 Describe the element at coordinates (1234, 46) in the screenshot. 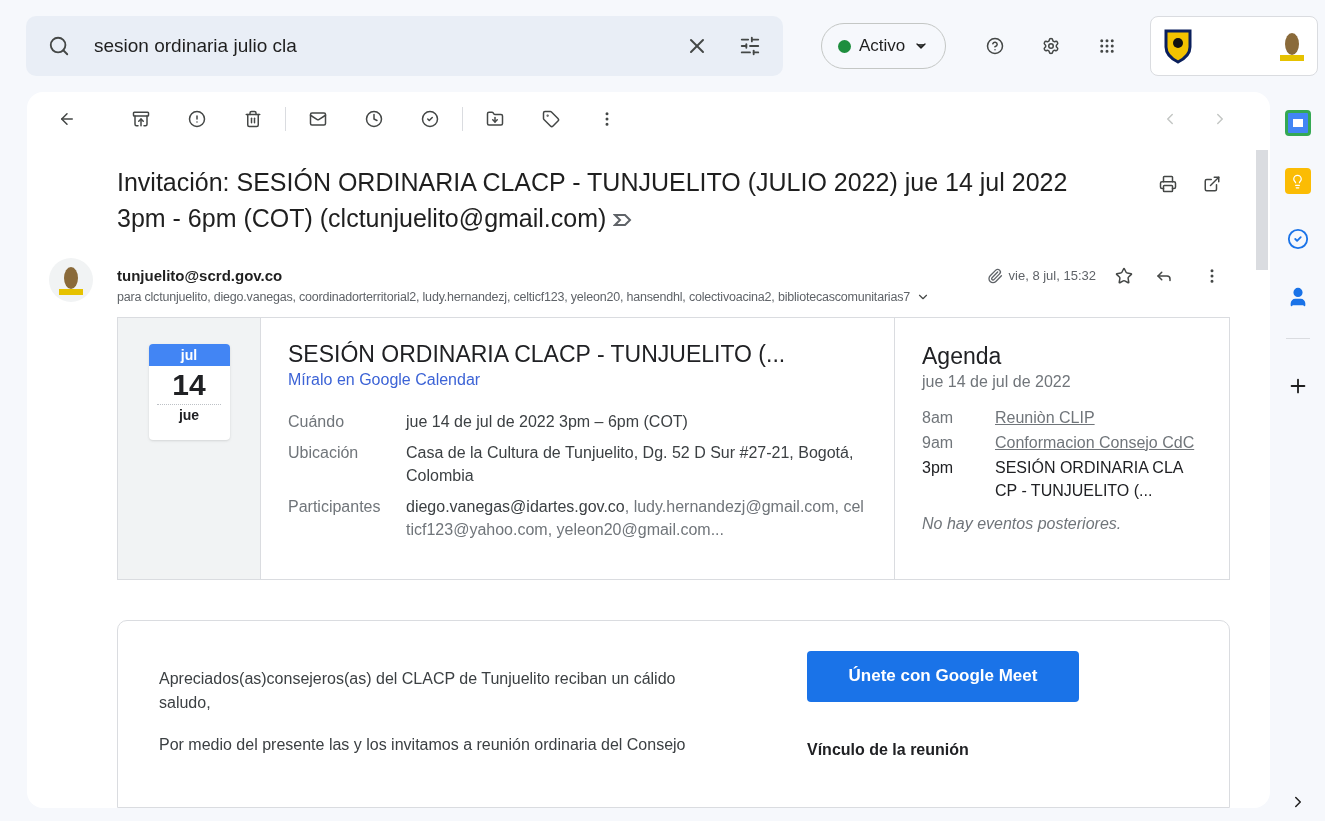

I see `account-card` at that location.